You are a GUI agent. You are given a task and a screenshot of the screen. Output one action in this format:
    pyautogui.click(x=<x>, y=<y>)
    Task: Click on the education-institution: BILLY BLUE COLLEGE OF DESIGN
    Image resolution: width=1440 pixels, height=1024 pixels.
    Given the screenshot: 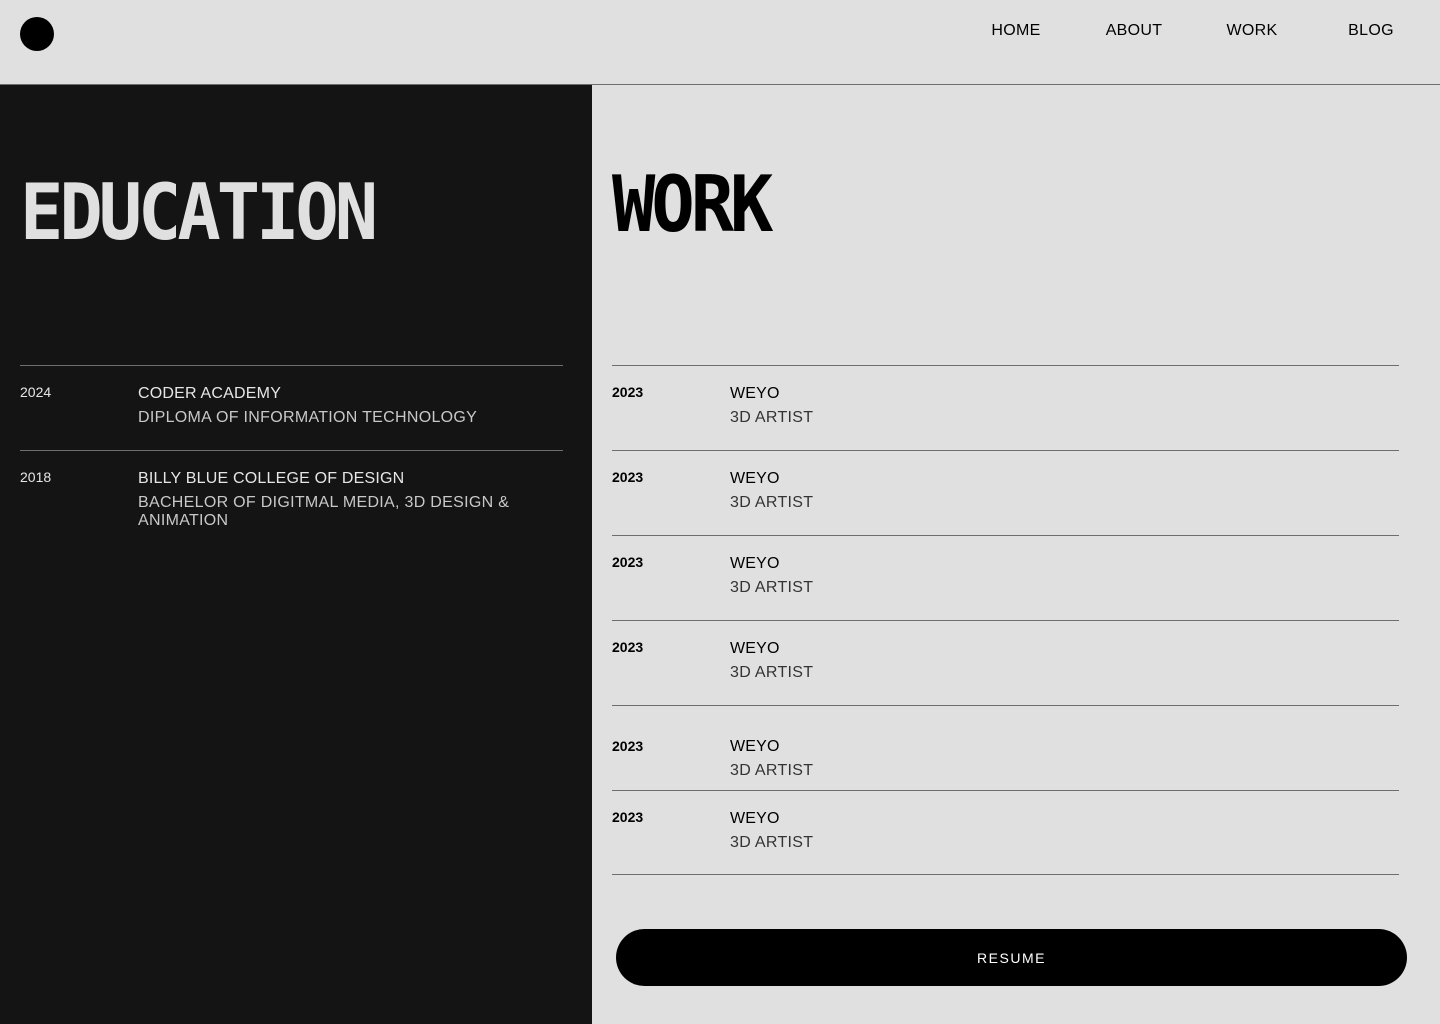 What is the action you would take?
    pyautogui.click(x=271, y=478)
    